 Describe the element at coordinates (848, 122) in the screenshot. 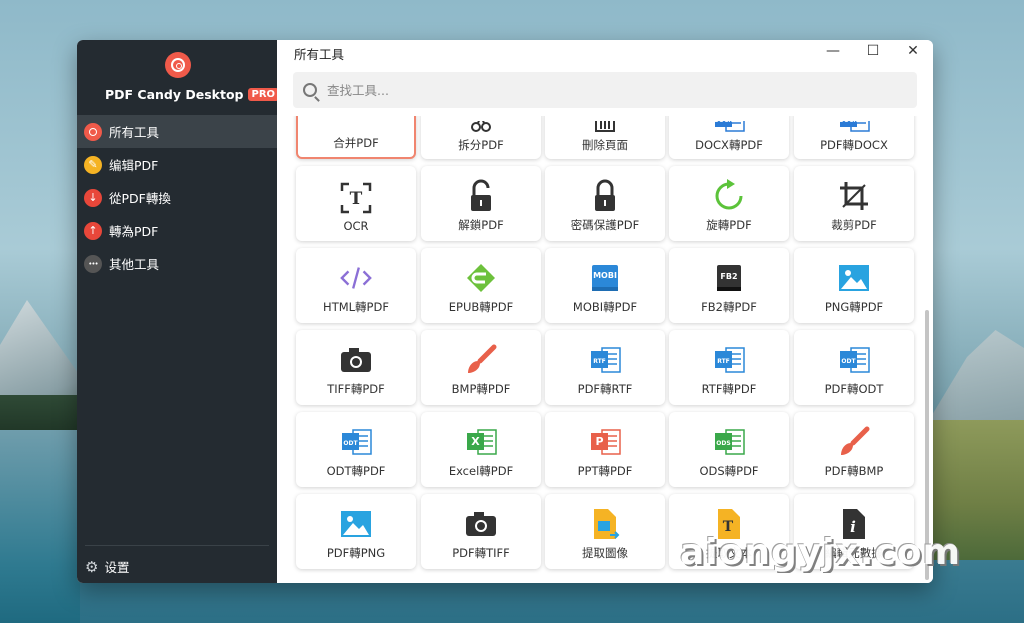

I see `svg-text: DOCX` at that location.